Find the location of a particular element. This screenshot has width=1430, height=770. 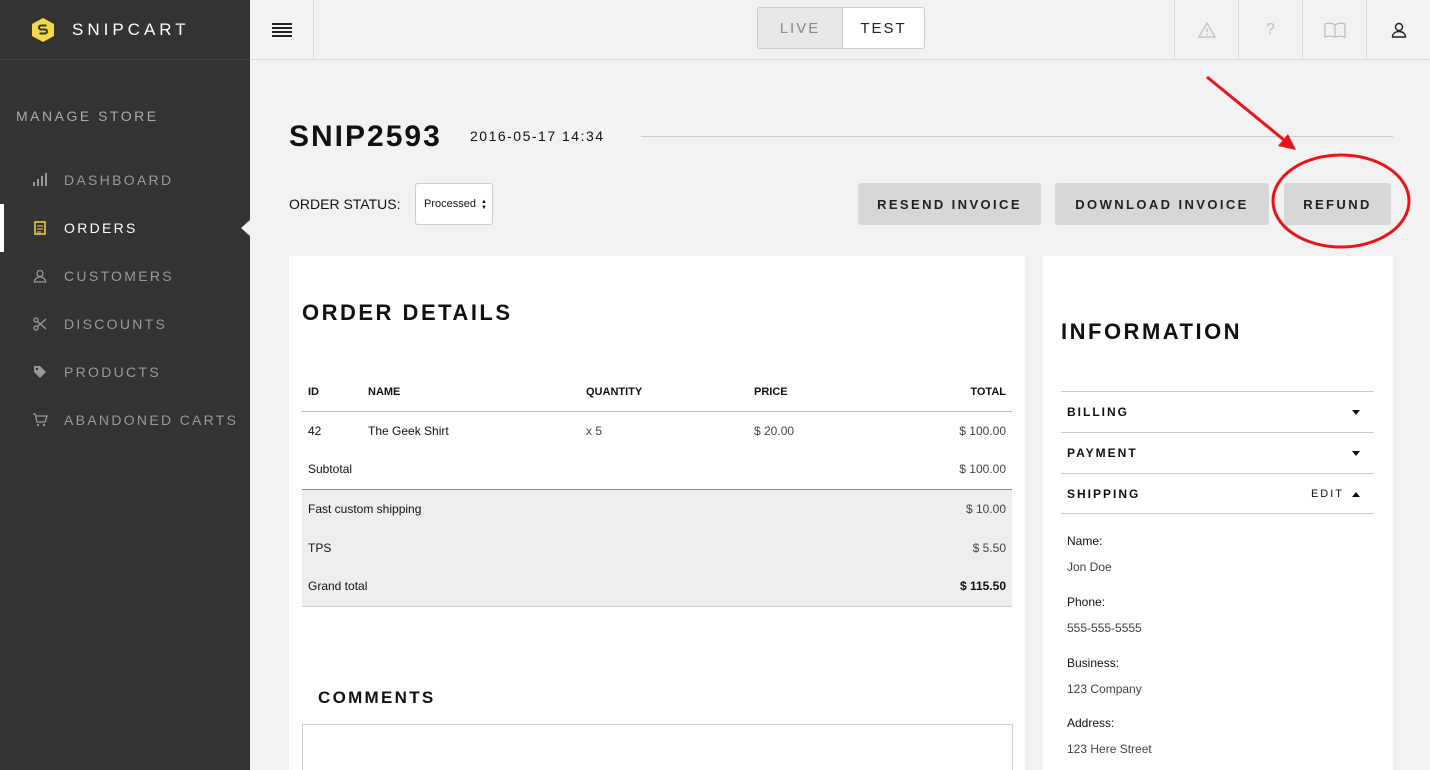

item-total: $ 100.00 is located at coordinates (982, 430).